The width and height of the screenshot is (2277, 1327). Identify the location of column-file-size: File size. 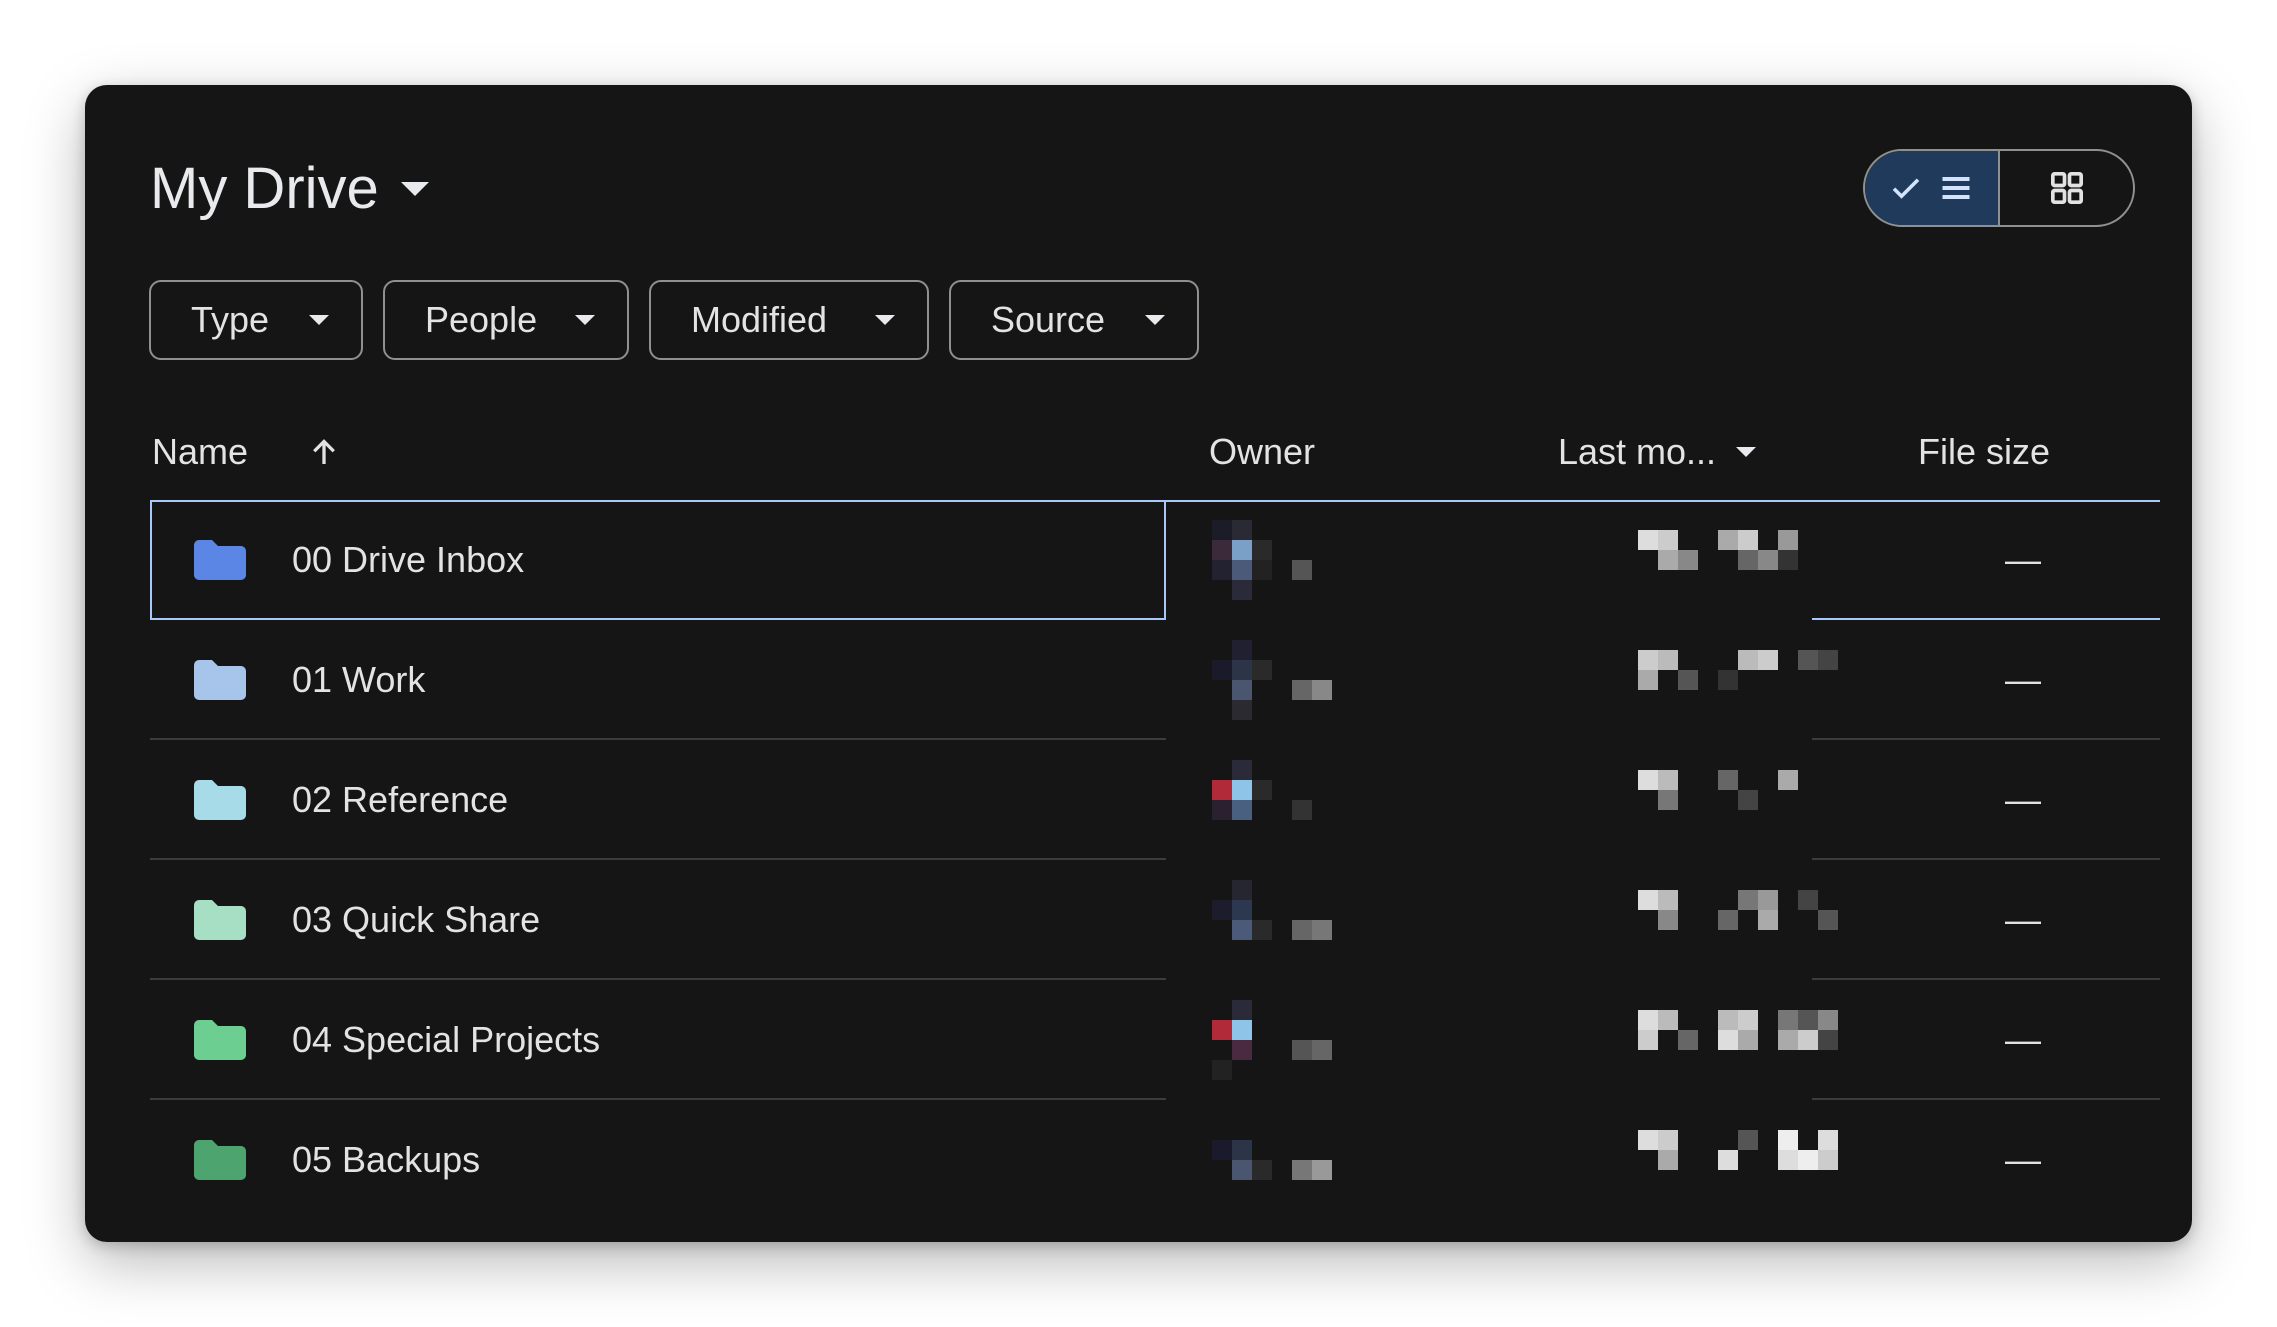
(1984, 452).